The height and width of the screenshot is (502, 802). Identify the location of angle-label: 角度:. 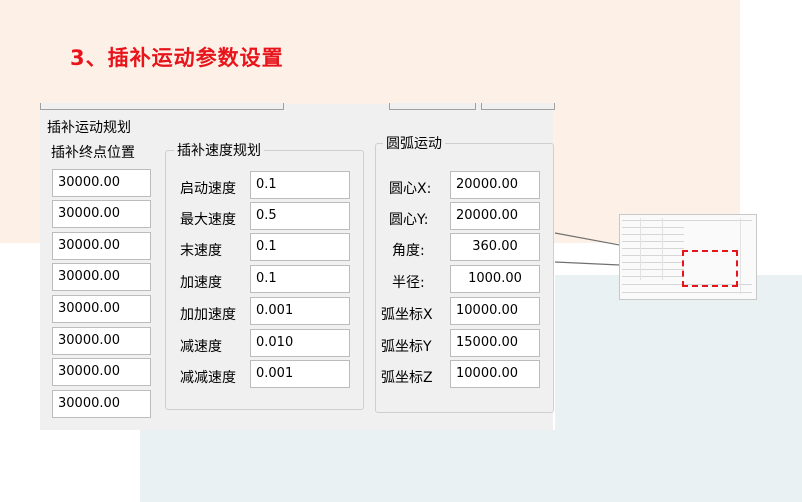
(408, 251).